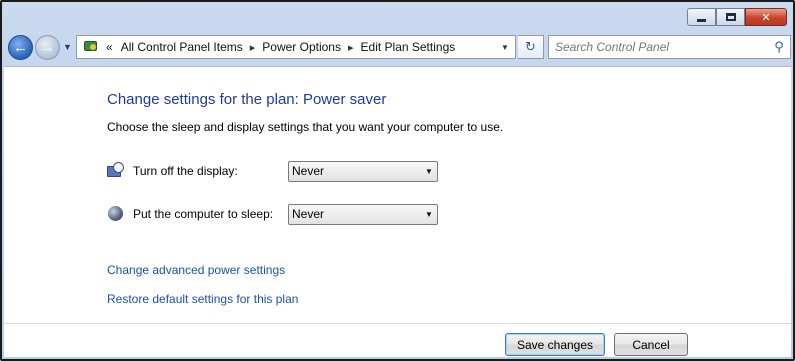 This screenshot has width=795, height=361. Describe the element at coordinates (701, 20) in the screenshot. I see `minimize-icon` at that location.